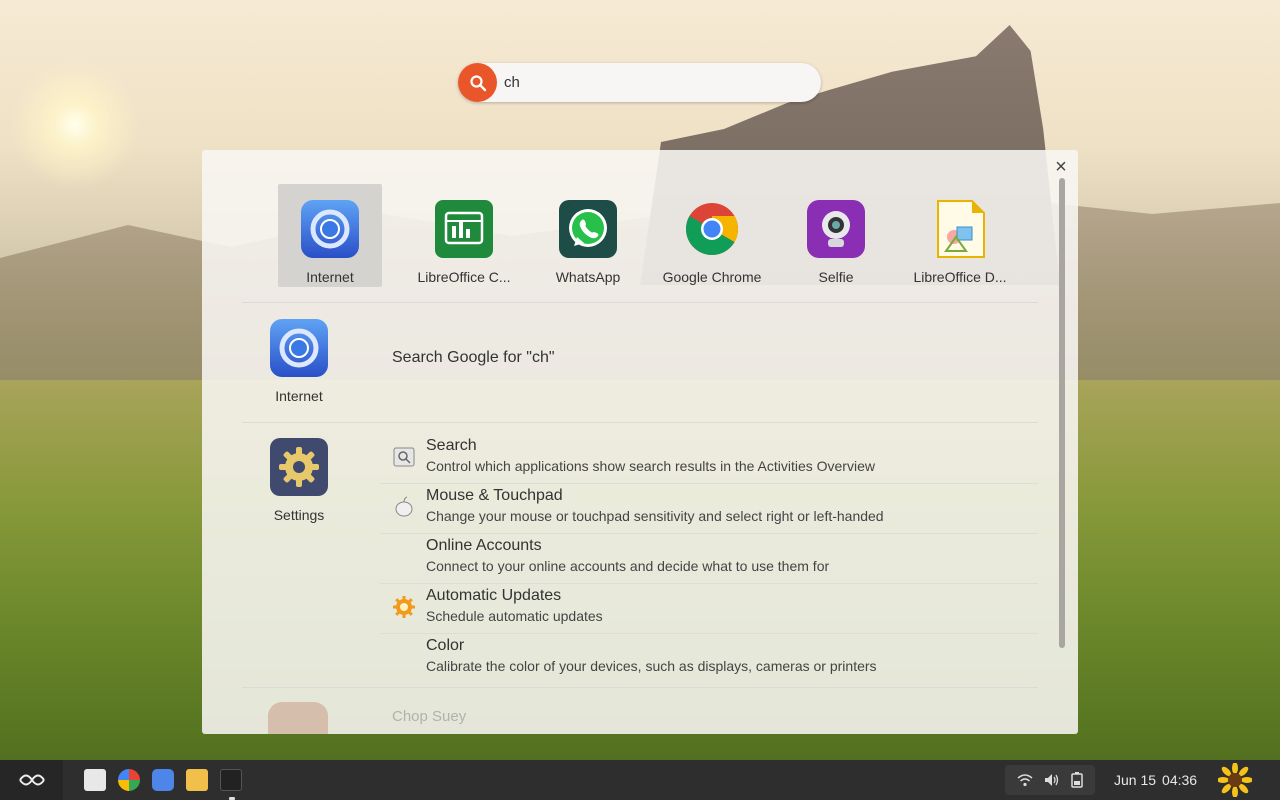 This screenshot has height=800, width=1280. I want to click on clock: Jun 15 04:36, so click(1155, 780).